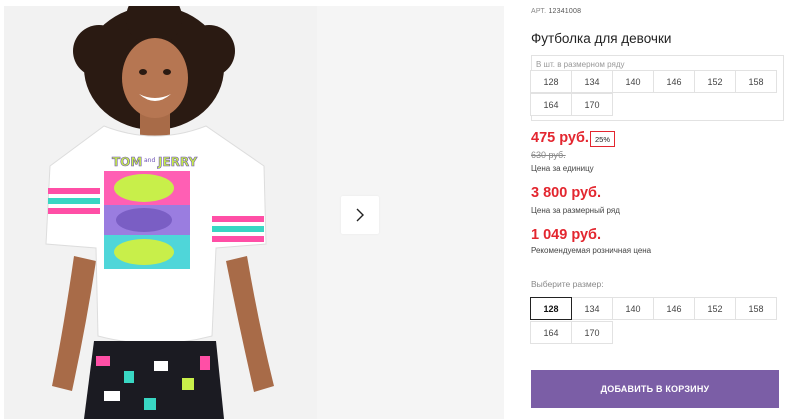 This screenshot has height=419, width=800. What do you see at coordinates (592, 332) in the screenshot?
I see `size-option: 170` at bounding box center [592, 332].